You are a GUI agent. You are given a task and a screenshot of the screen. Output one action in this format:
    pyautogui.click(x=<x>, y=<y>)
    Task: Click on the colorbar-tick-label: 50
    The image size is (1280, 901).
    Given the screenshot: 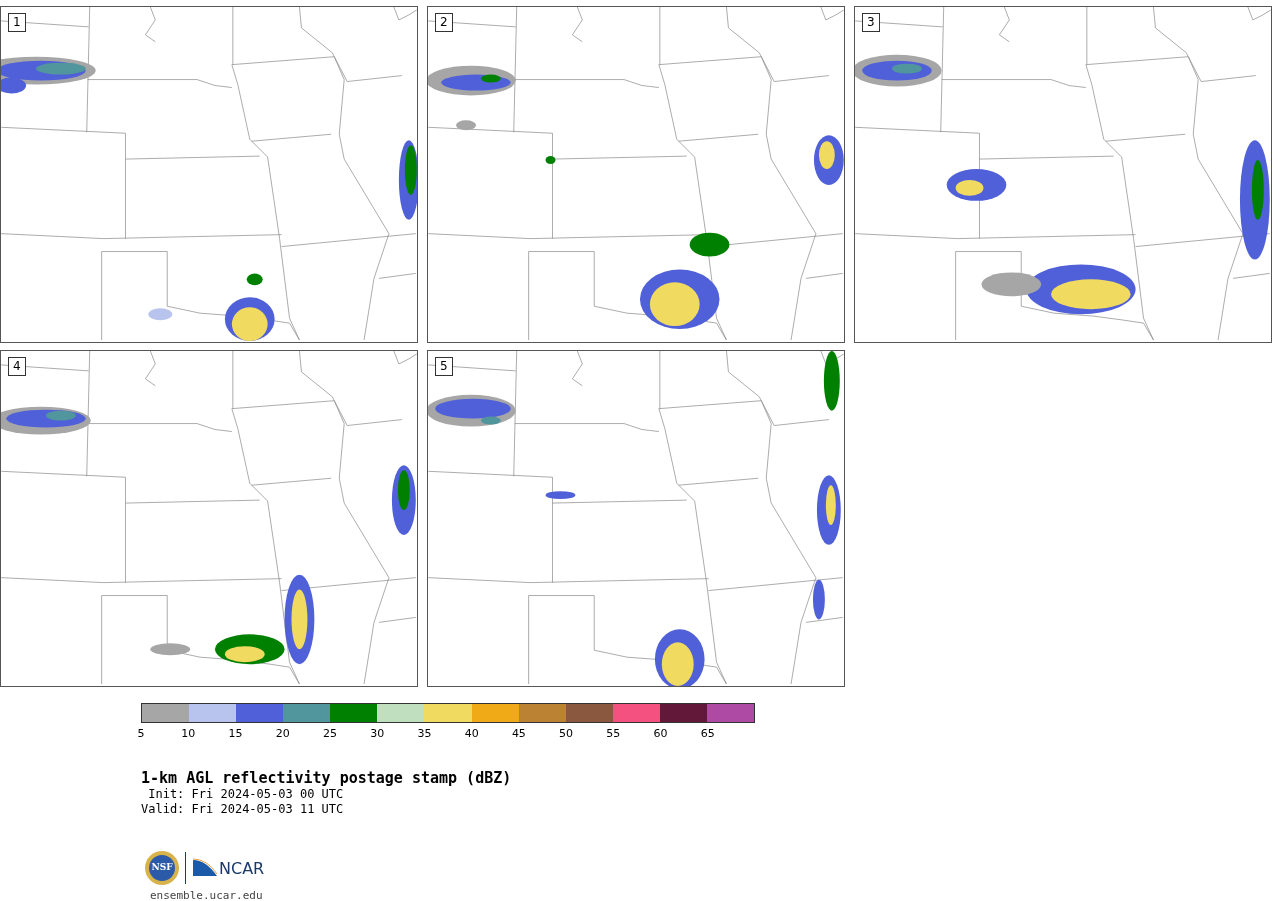 What is the action you would take?
    pyautogui.click(x=566, y=733)
    